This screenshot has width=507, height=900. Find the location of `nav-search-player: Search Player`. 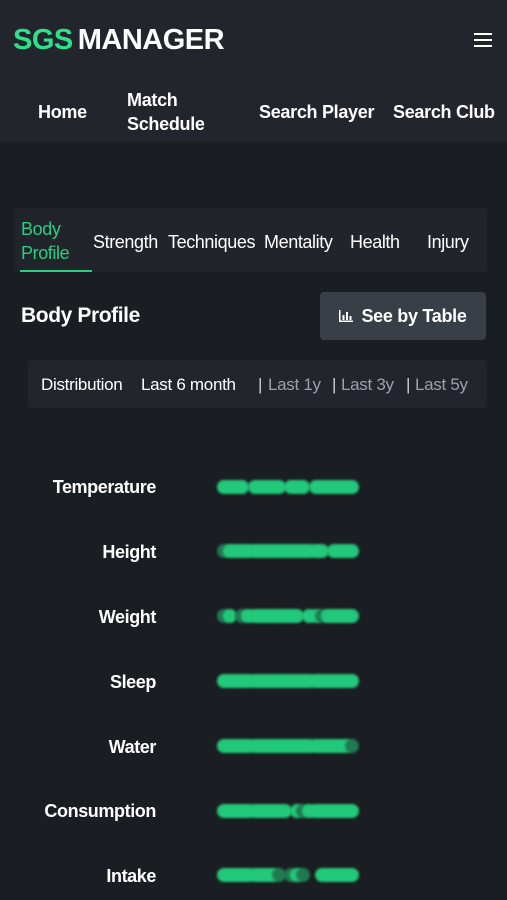

nav-search-player: Search Player is located at coordinates (316, 112).